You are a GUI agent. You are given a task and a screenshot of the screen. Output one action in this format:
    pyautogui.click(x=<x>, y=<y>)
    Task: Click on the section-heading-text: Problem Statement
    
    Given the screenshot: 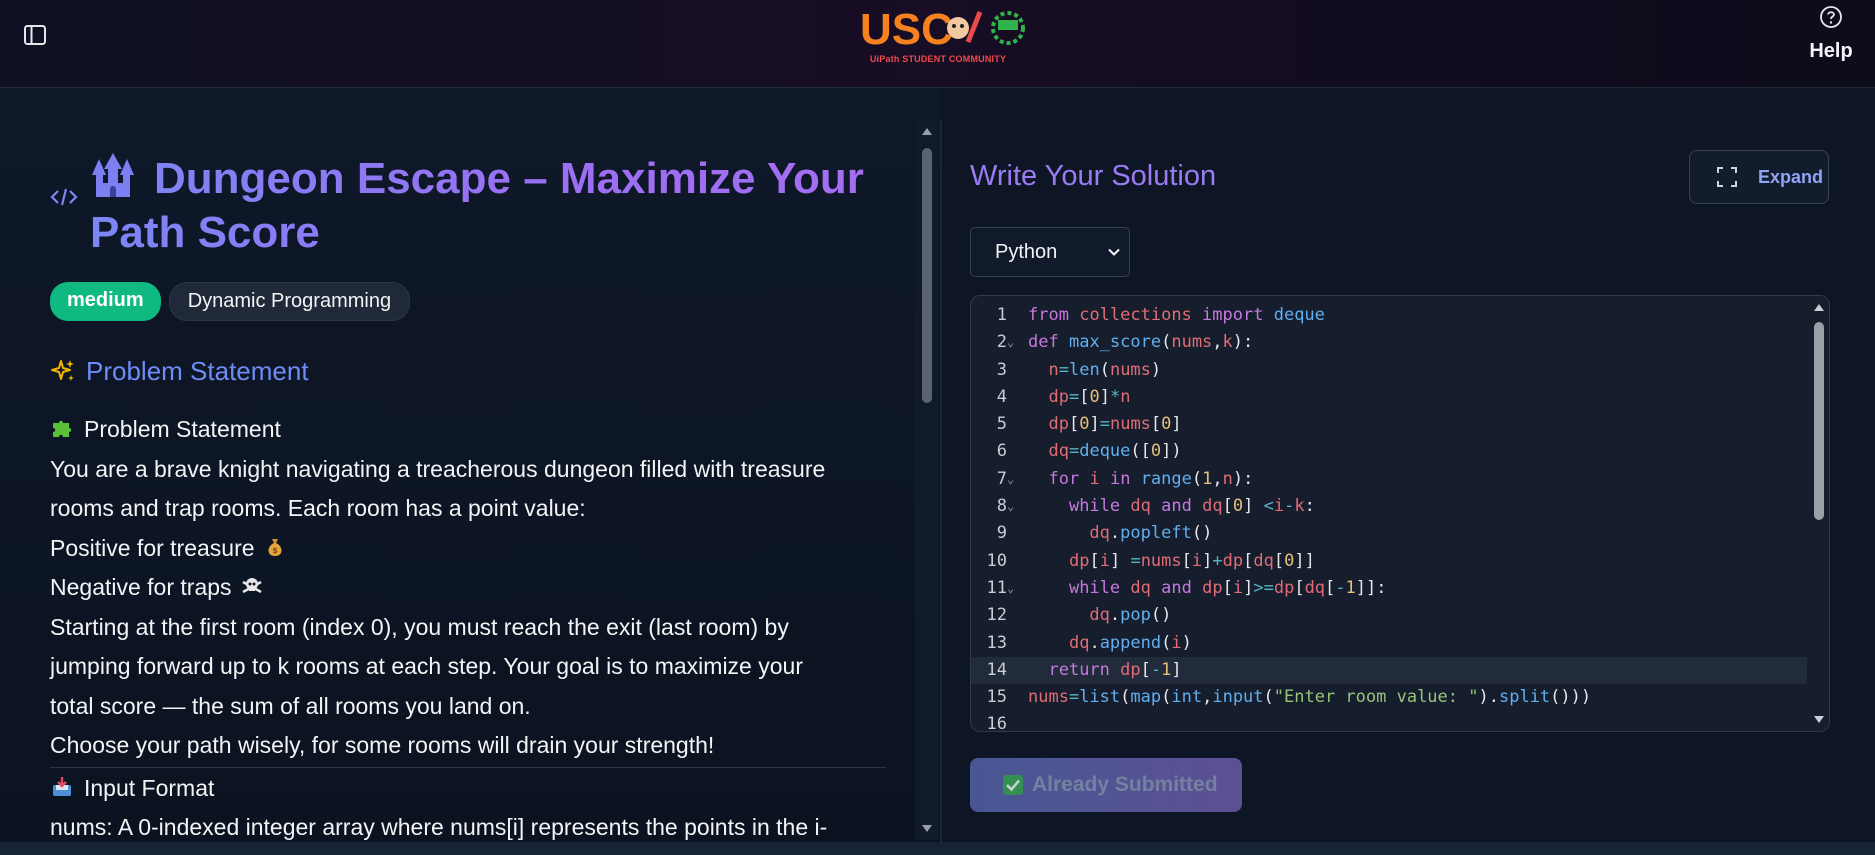 What is the action you would take?
    pyautogui.click(x=197, y=371)
    